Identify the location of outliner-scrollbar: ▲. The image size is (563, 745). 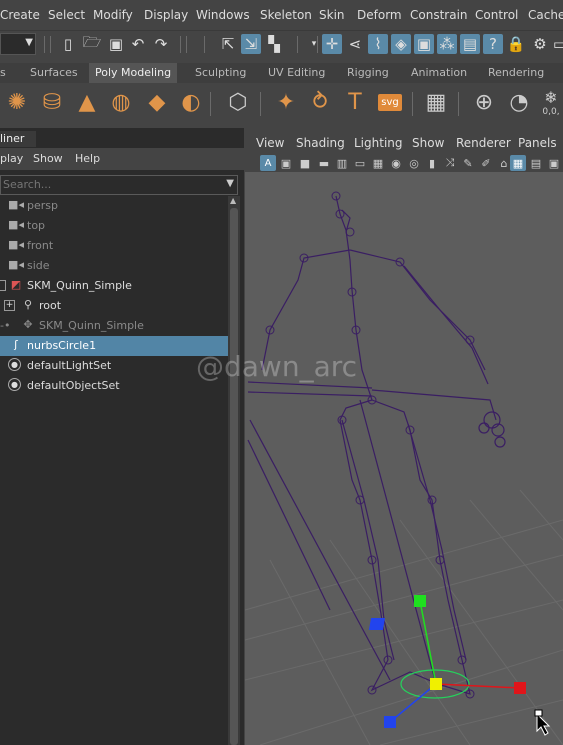
(234, 470).